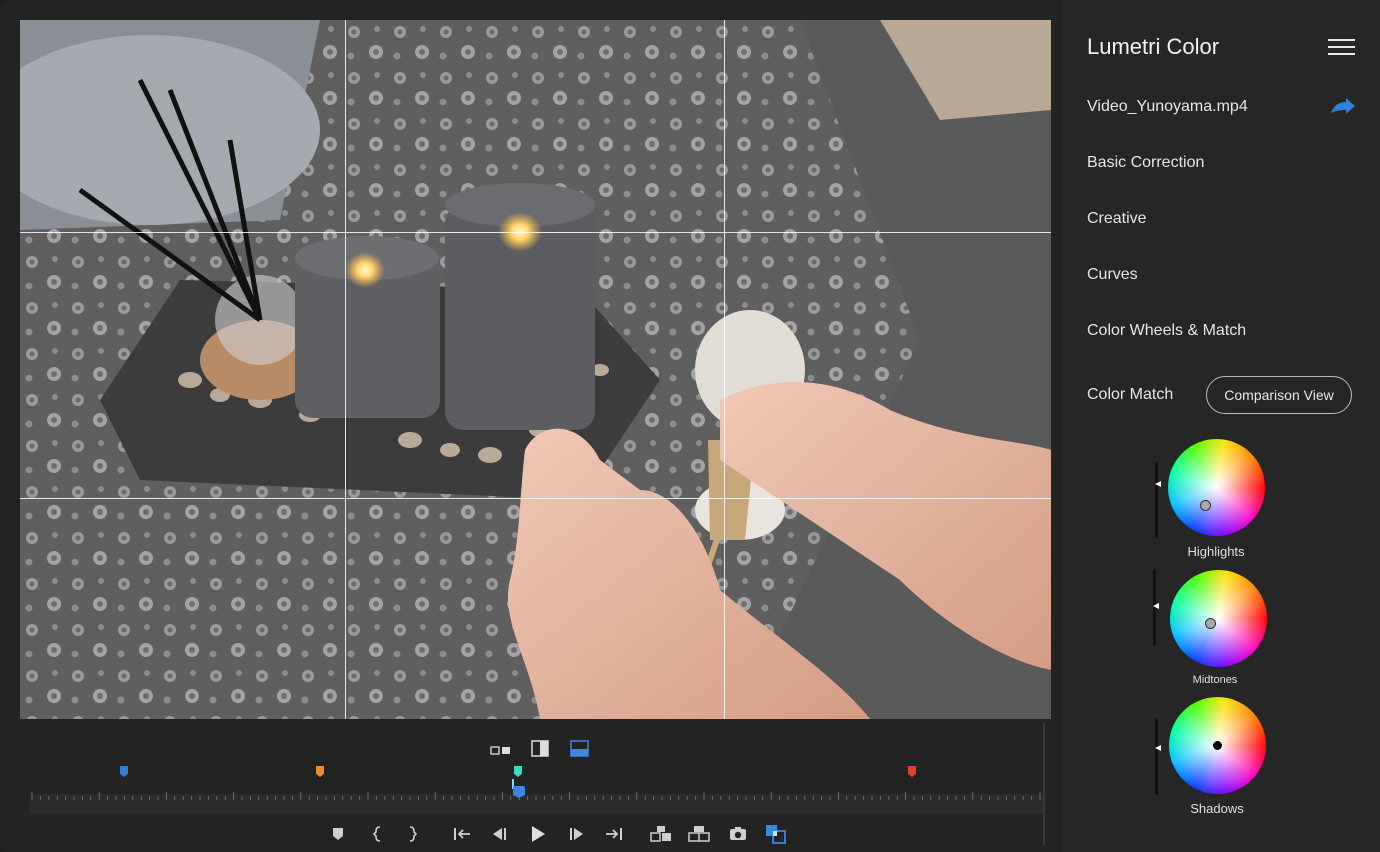 This screenshot has width=1380, height=852. Describe the element at coordinates (1044, 784) in the screenshot. I see `vertical-divider` at that location.